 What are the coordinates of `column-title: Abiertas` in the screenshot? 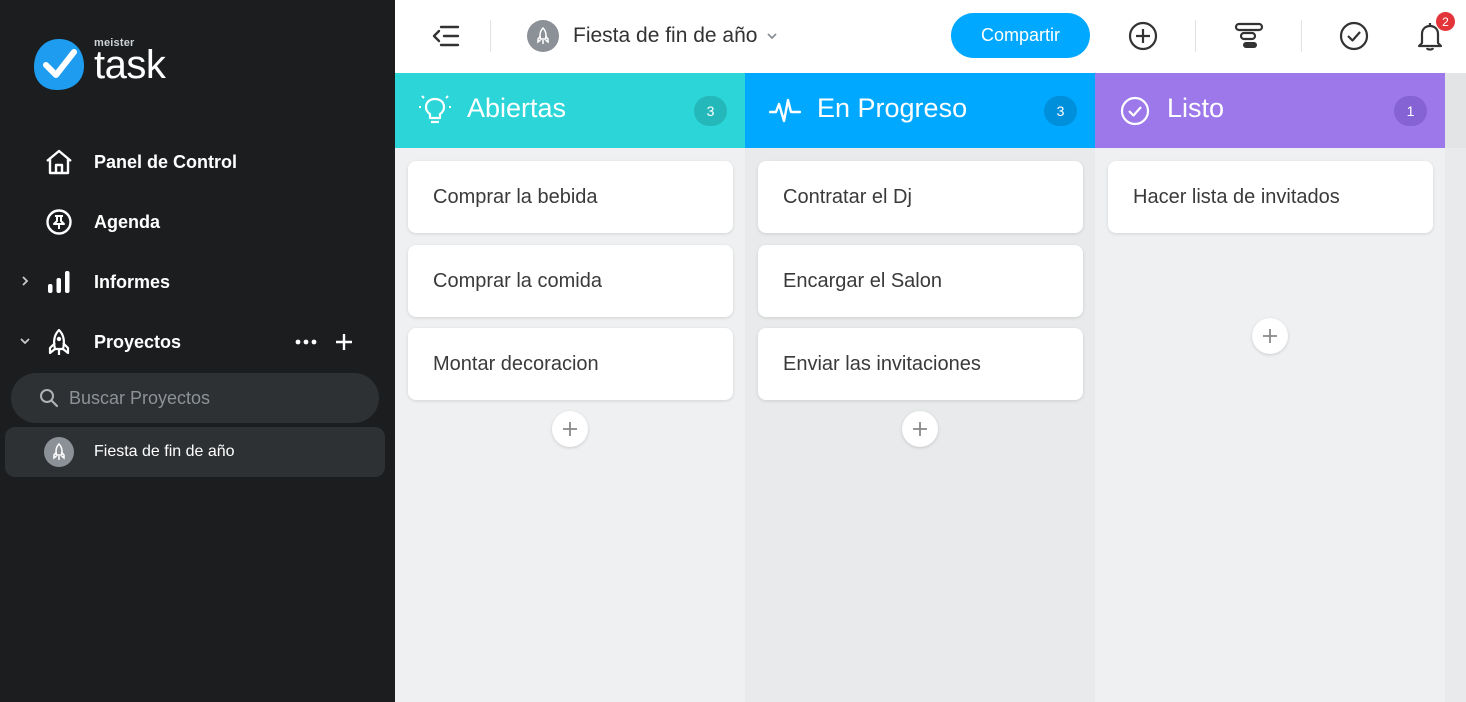 It's located at (517, 108).